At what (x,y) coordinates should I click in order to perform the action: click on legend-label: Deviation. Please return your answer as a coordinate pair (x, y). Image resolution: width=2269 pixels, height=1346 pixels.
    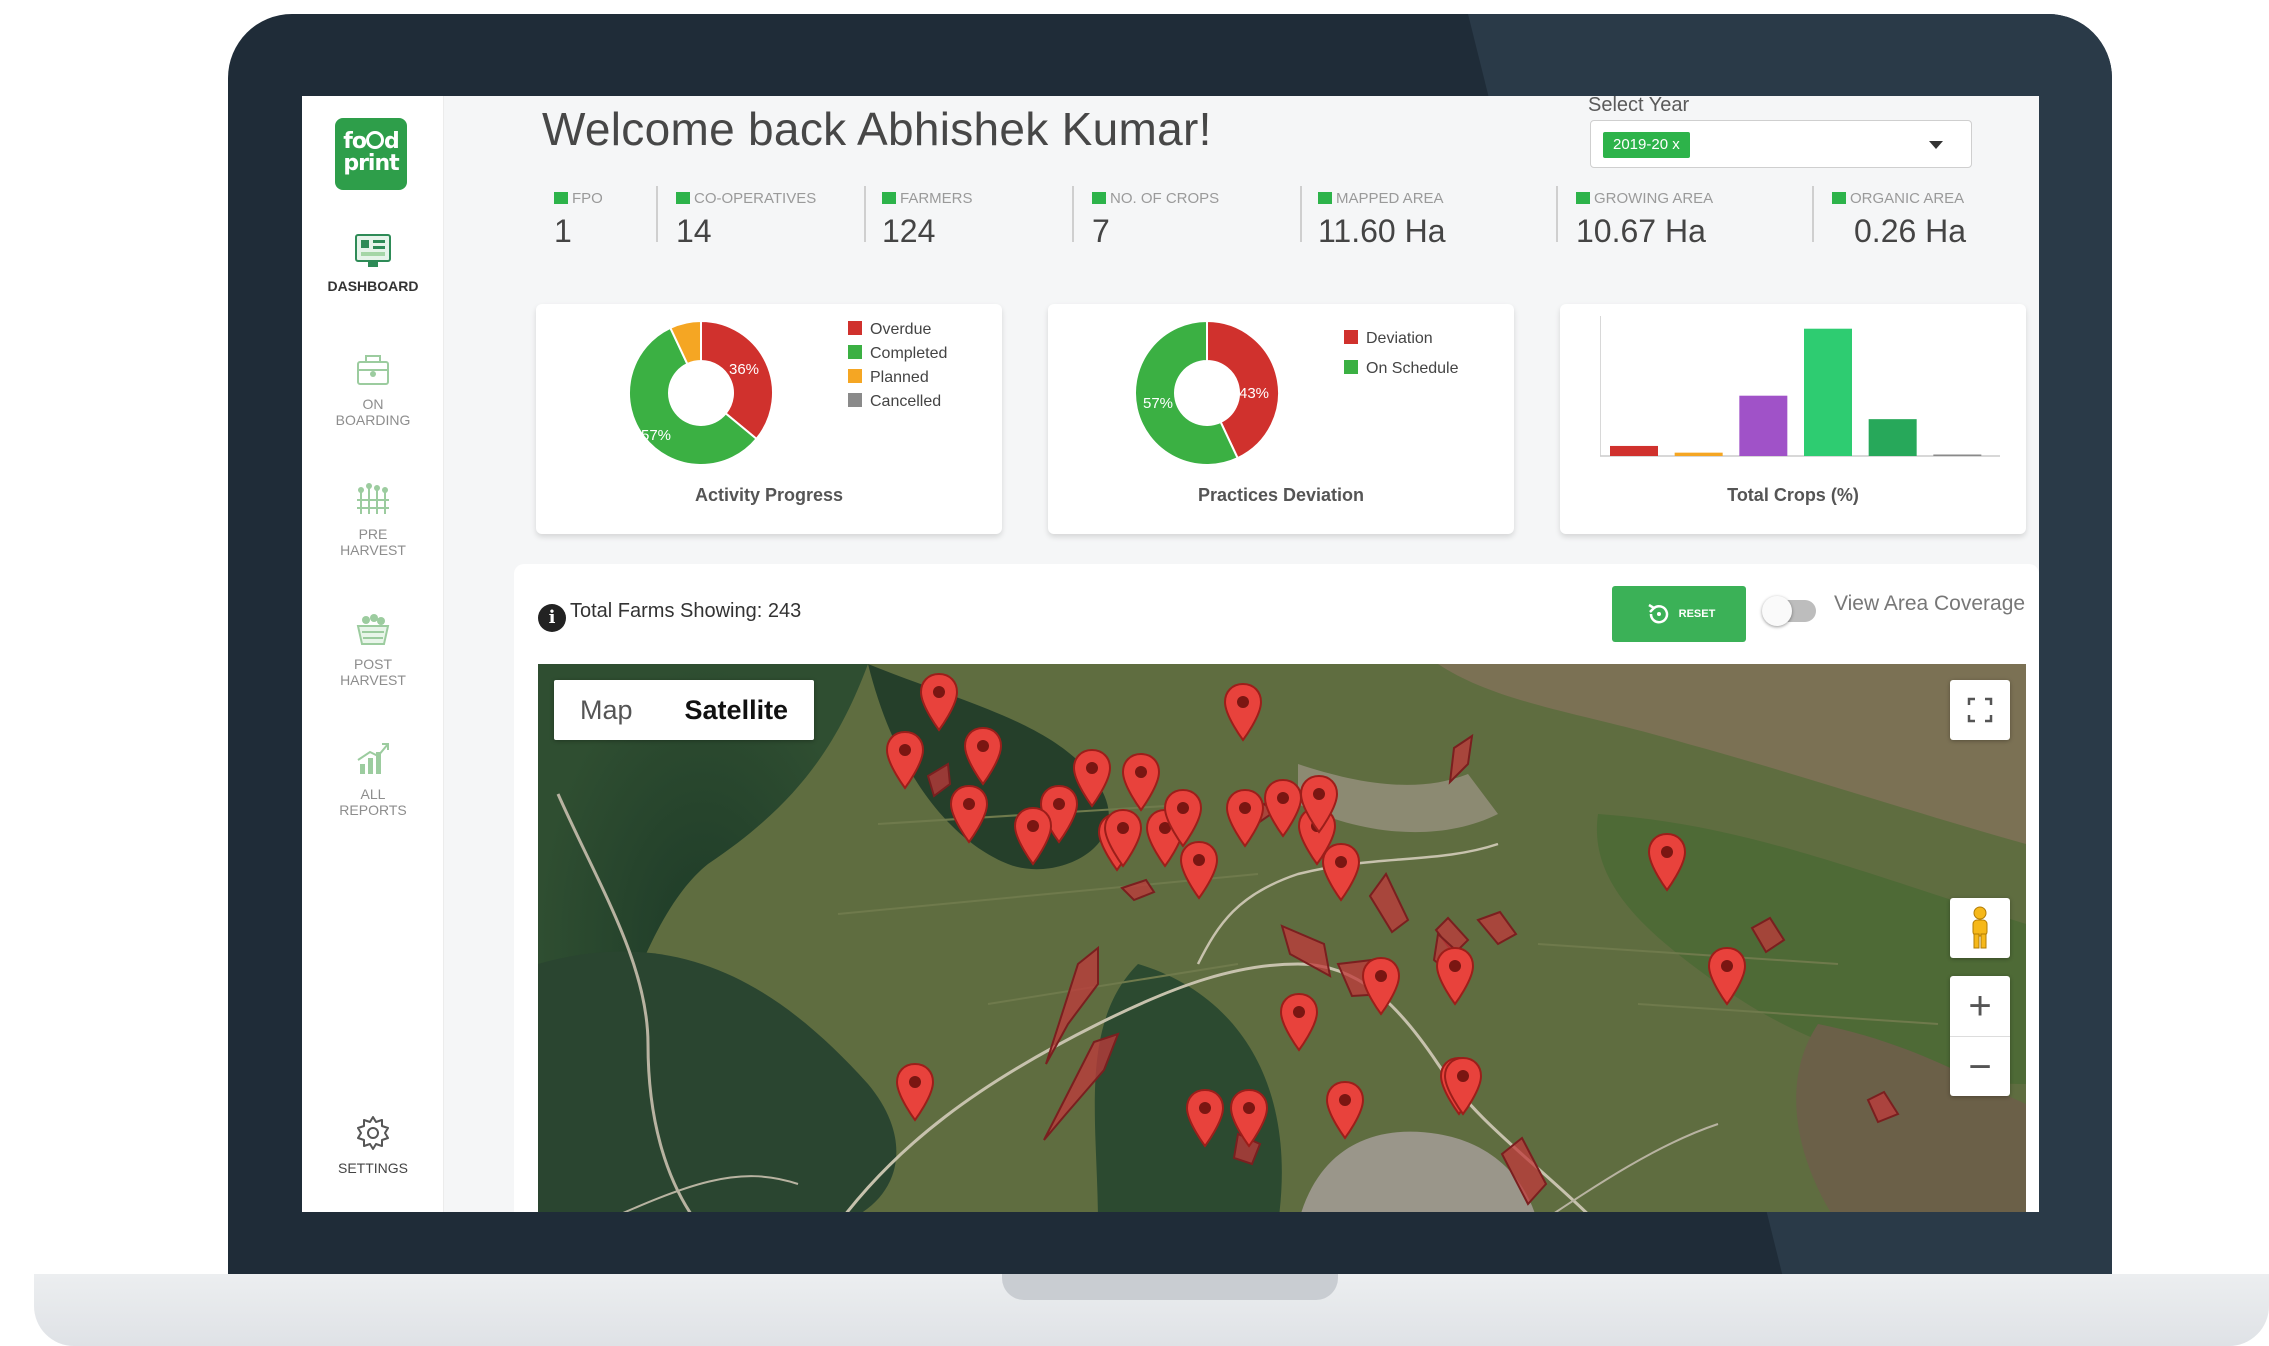
    Looking at the image, I should click on (1399, 338).